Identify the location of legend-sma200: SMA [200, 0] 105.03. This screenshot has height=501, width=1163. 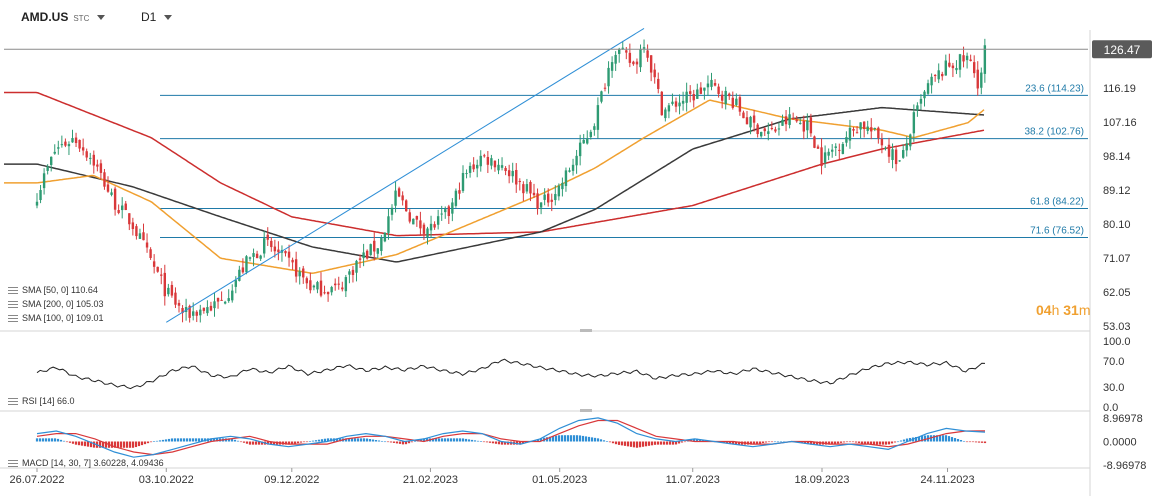
(56, 304).